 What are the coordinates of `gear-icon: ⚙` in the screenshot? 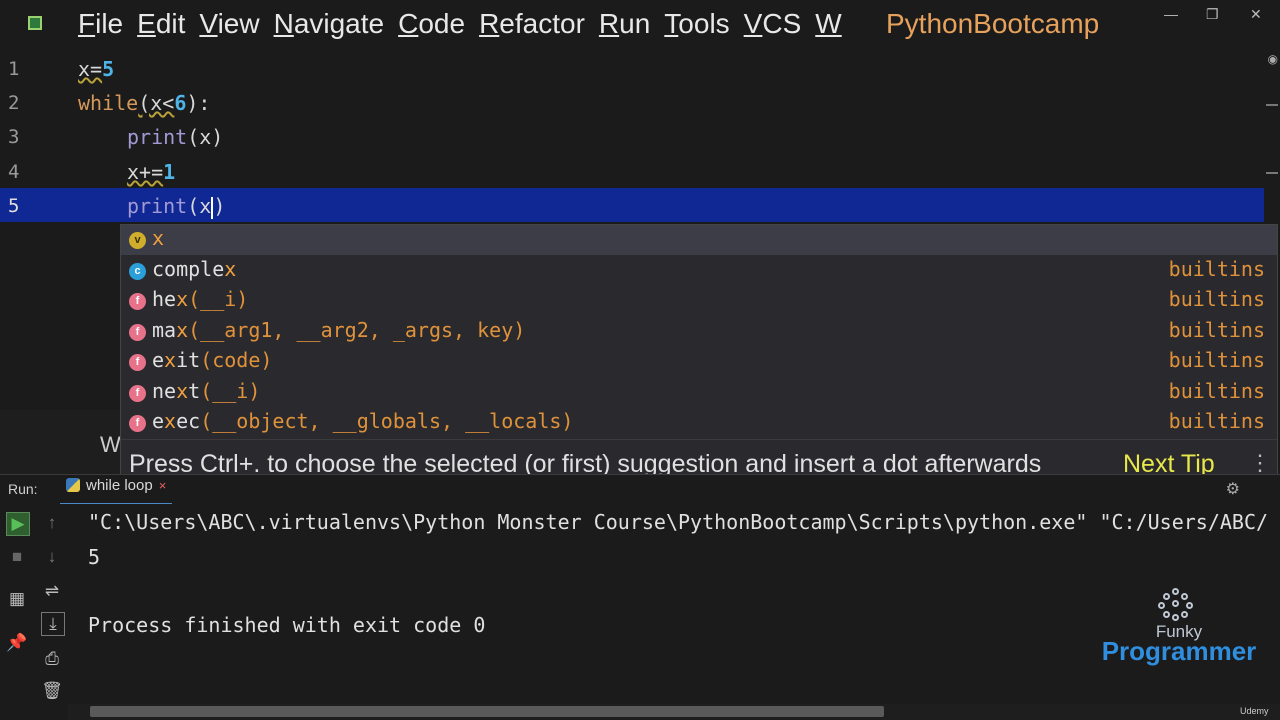 It's located at (1233, 489).